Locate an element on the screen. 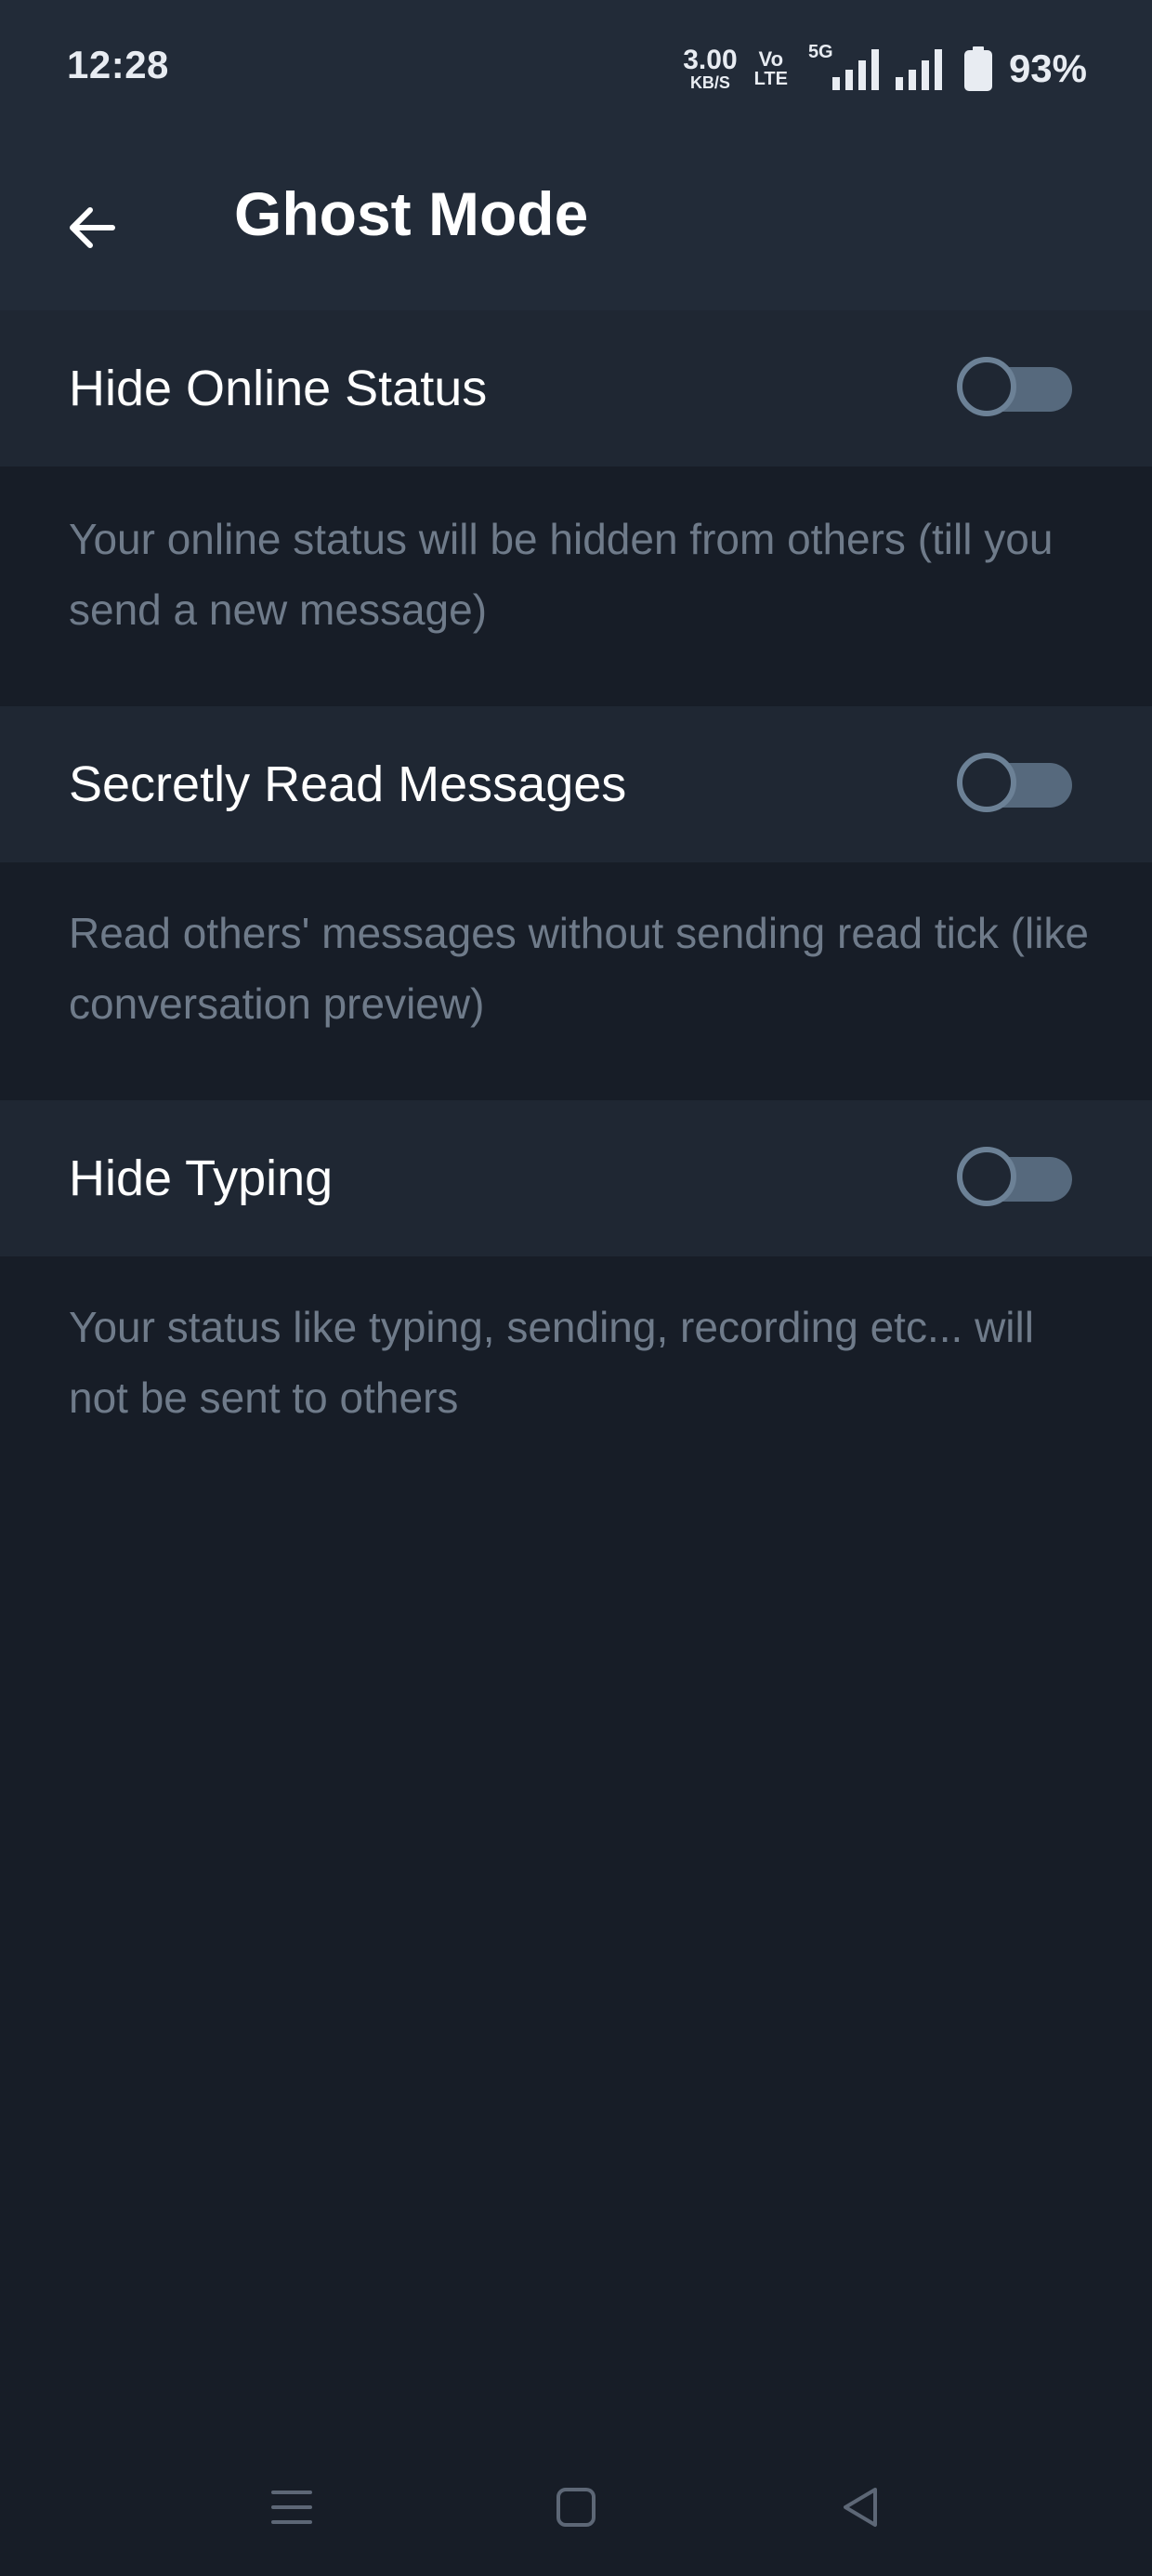 The image size is (1152, 2576). hide-online-status-toggle is located at coordinates (1015, 387).